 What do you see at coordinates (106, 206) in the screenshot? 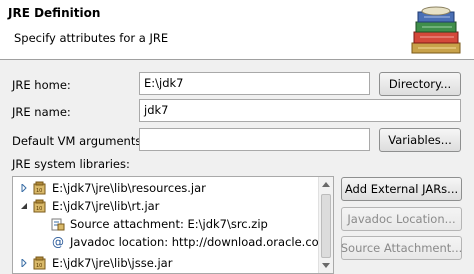
I see `library-label: E:\jdk7\jre\lib\rt.jar` at bounding box center [106, 206].